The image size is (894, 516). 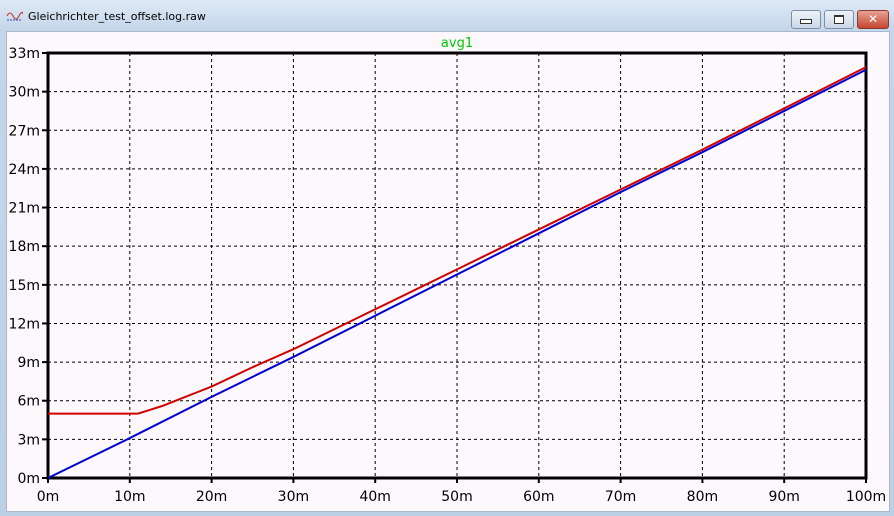 What do you see at coordinates (24, 209) in the screenshot?
I see `y-tick-label: 21m` at bounding box center [24, 209].